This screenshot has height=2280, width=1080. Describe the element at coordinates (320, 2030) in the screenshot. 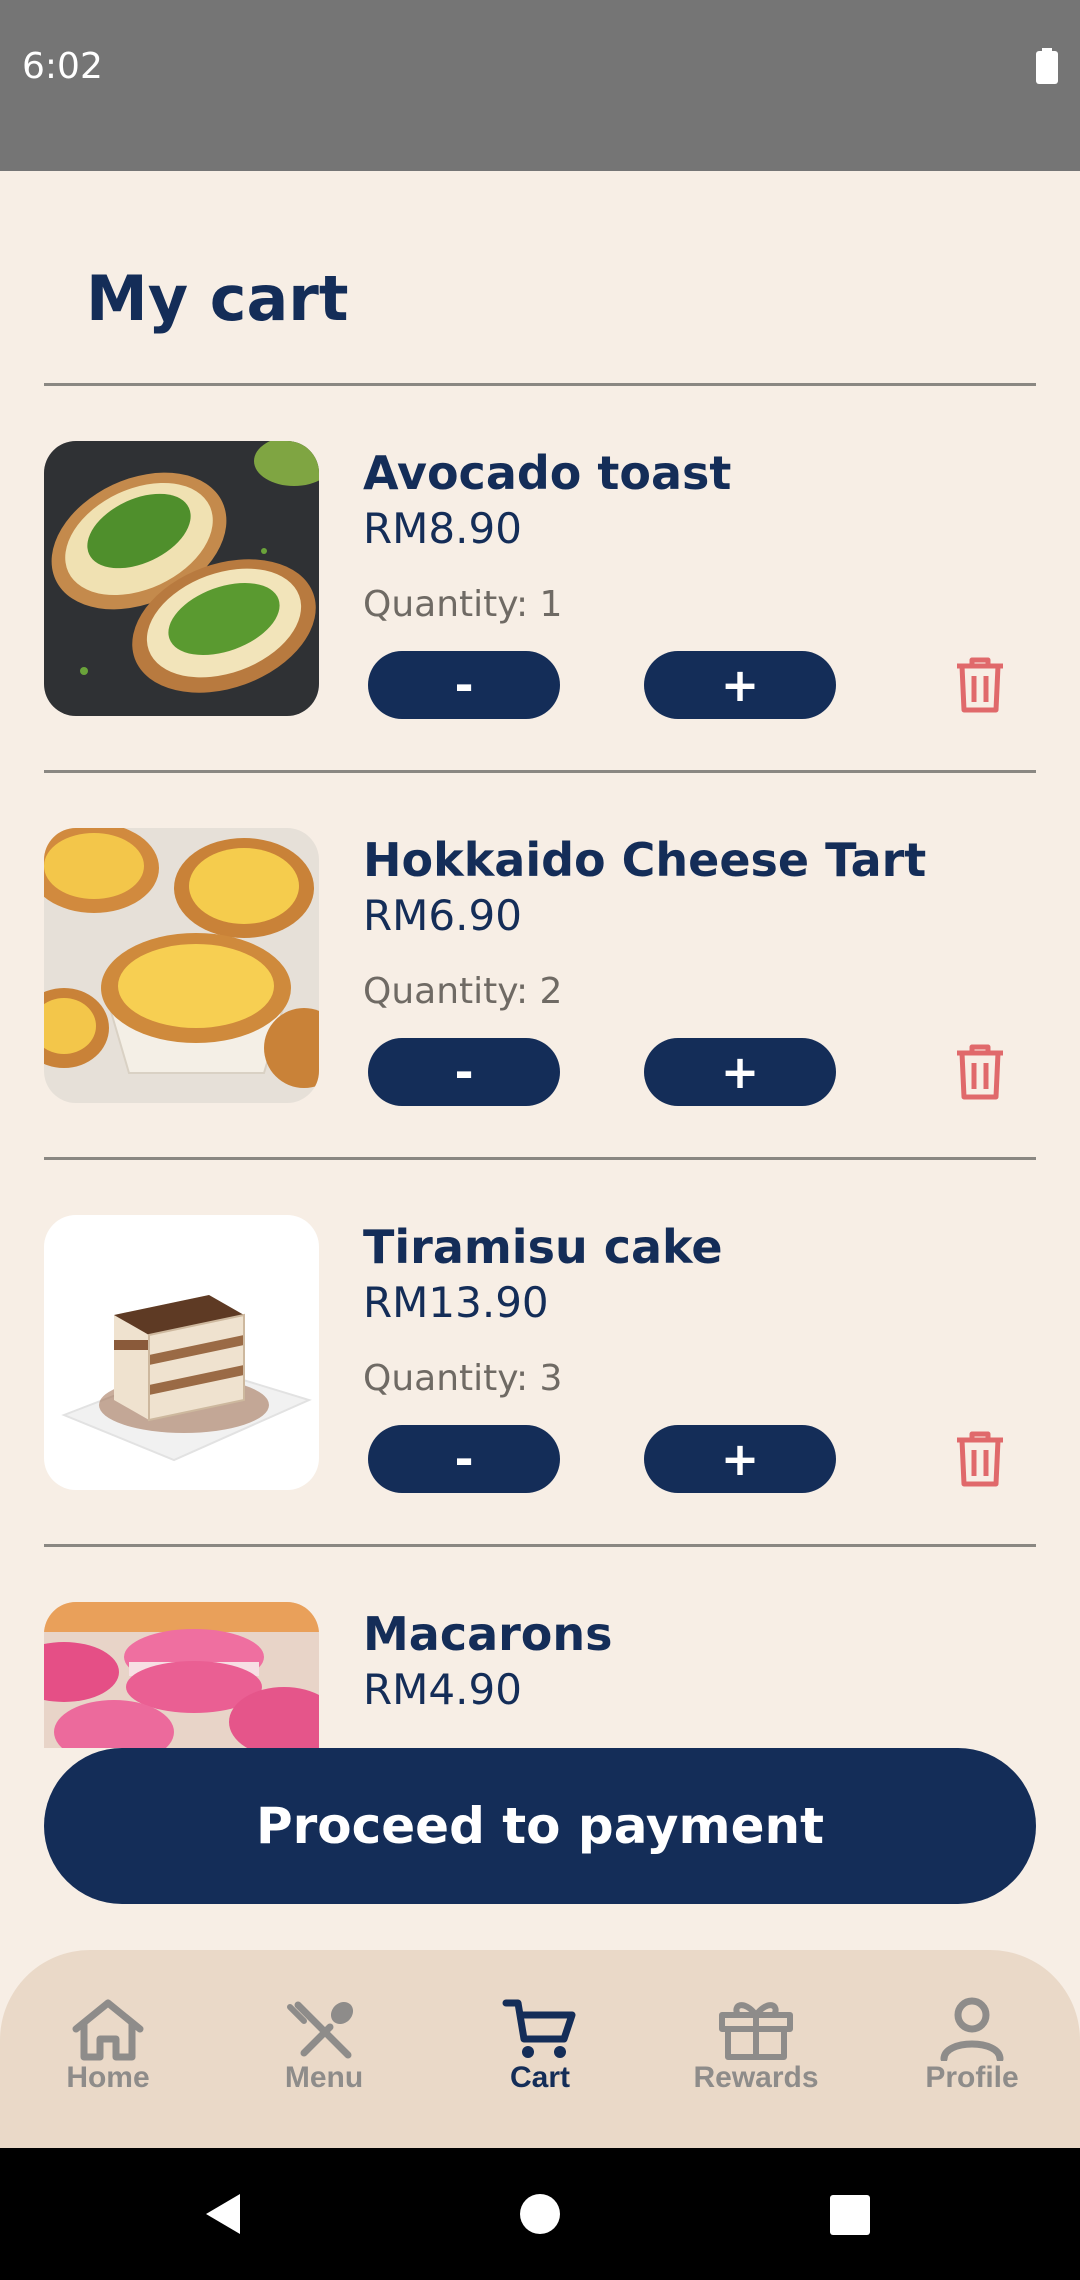

I see `utensils-icon` at that location.